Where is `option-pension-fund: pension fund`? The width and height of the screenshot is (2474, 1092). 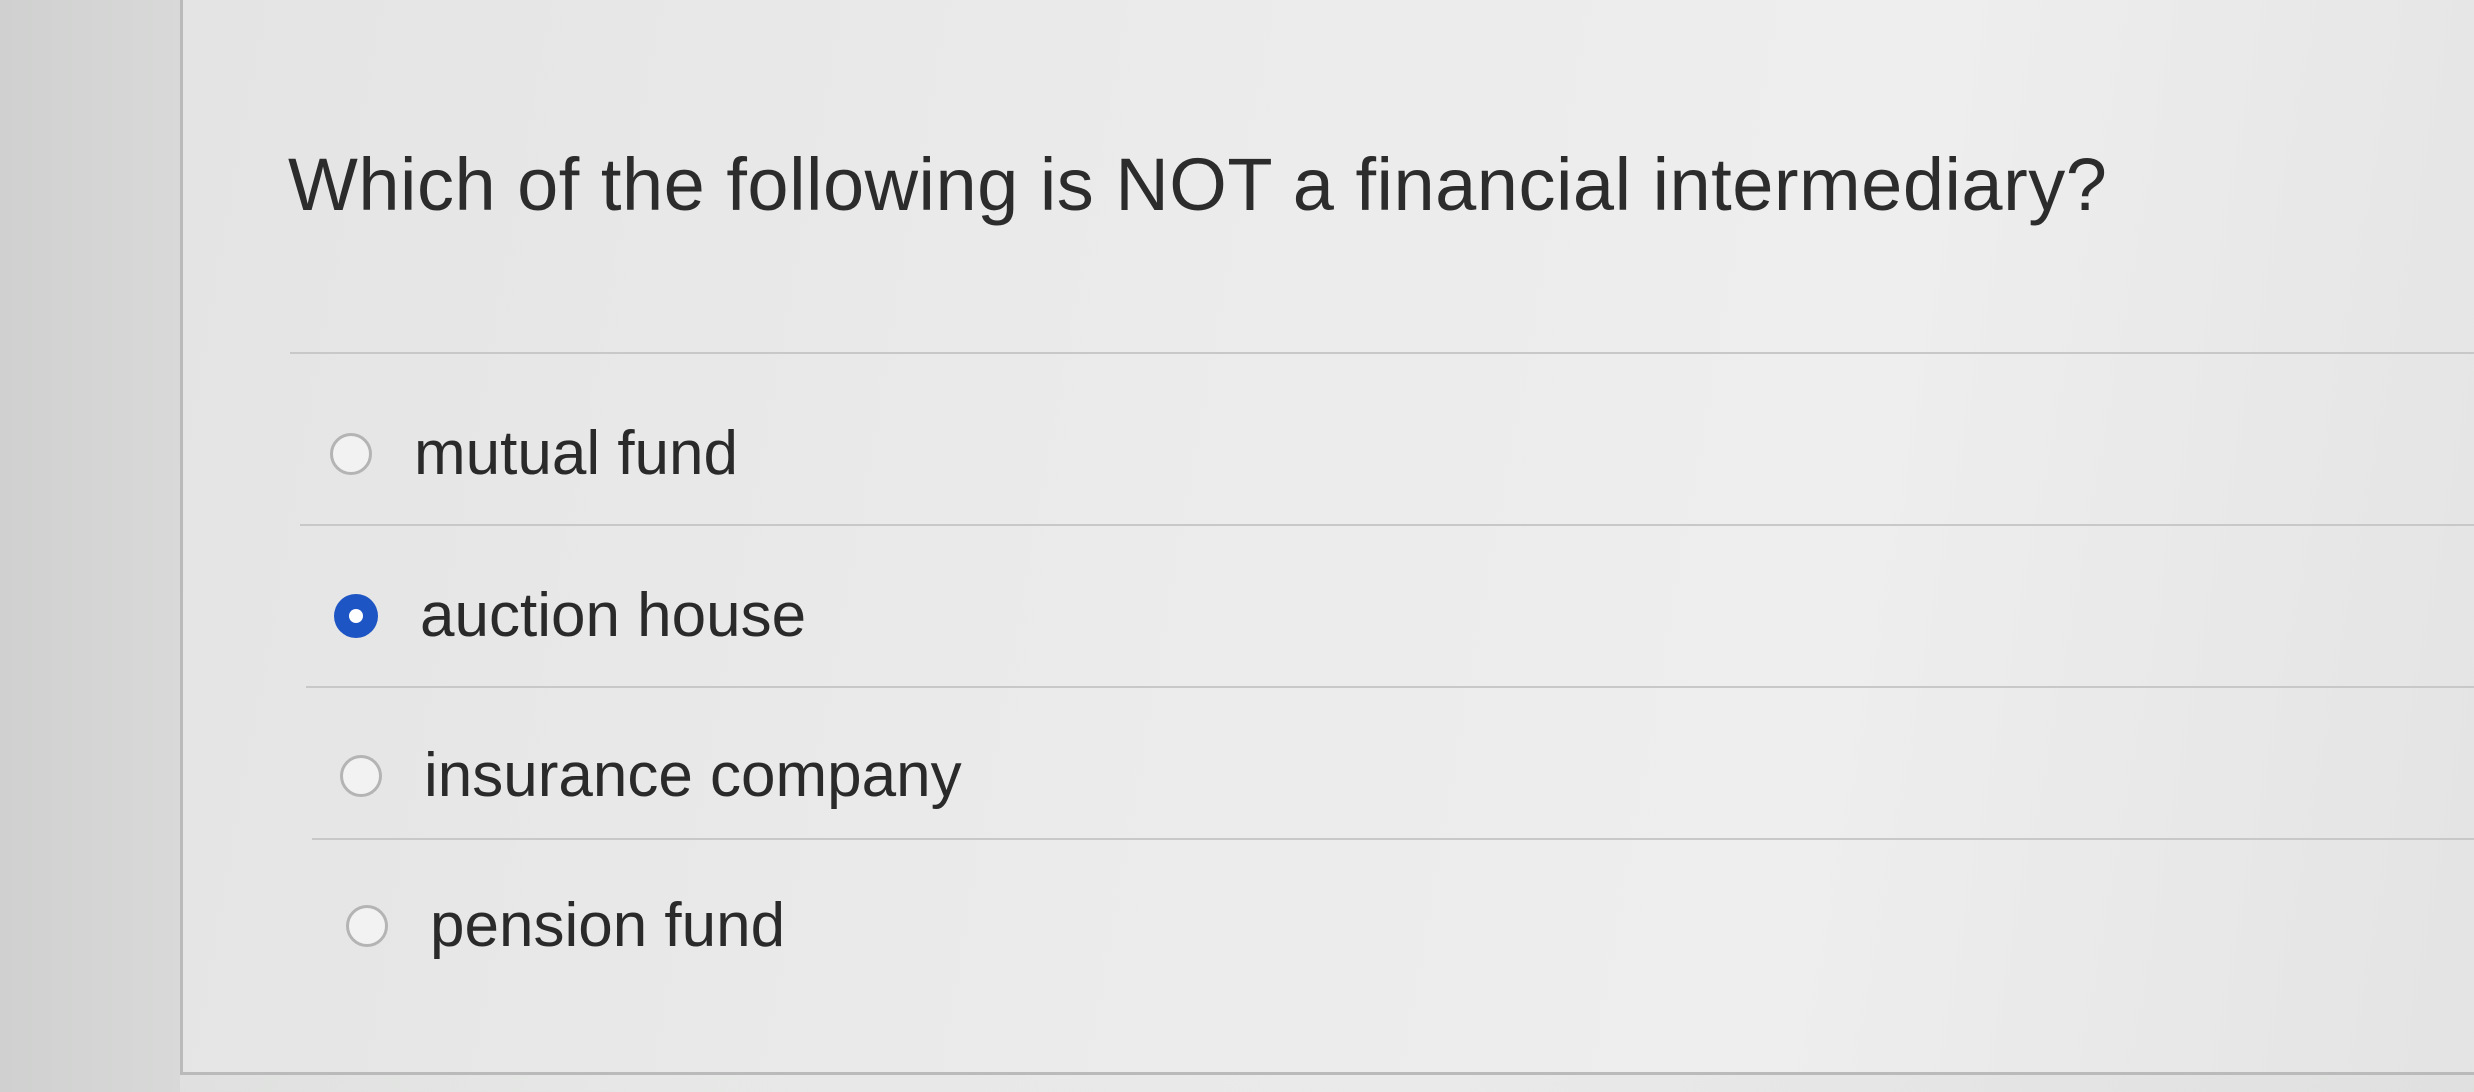
option-pension-fund: pension fund is located at coordinates (565, 925).